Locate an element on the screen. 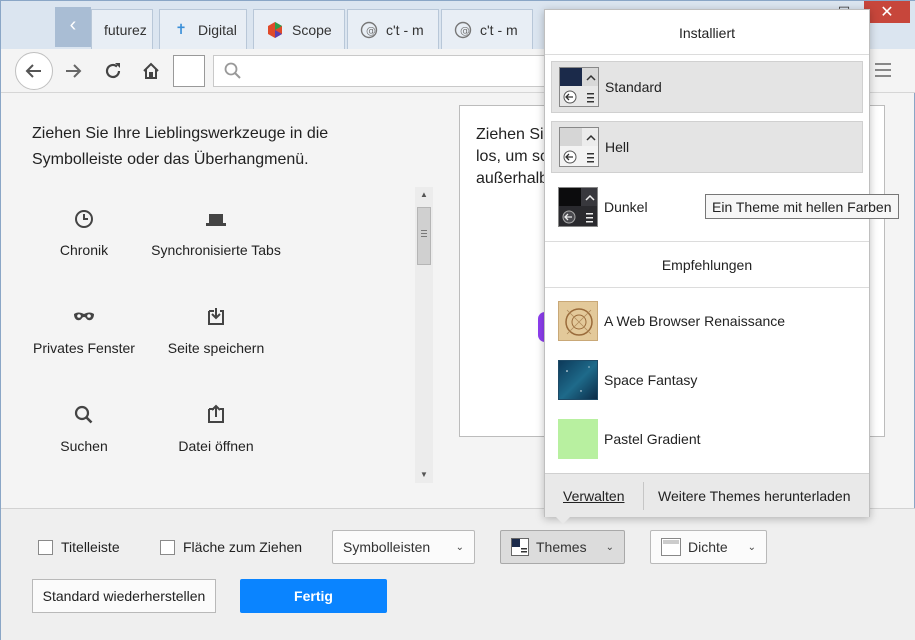 Image resolution: width=915 pixels, height=640 pixels. theme-standard: Standard is located at coordinates (707, 87).